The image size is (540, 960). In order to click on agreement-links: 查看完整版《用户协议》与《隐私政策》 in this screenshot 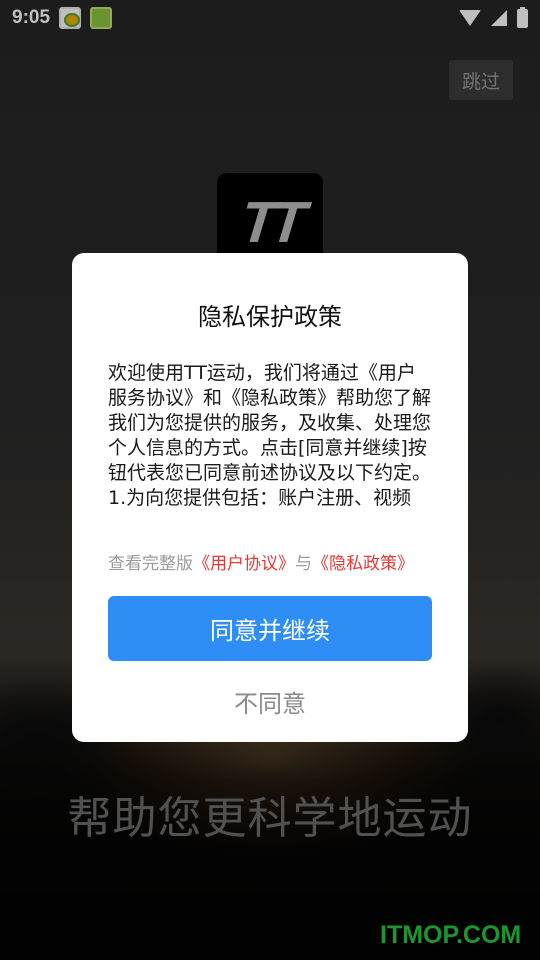, I will do `click(273, 561)`.